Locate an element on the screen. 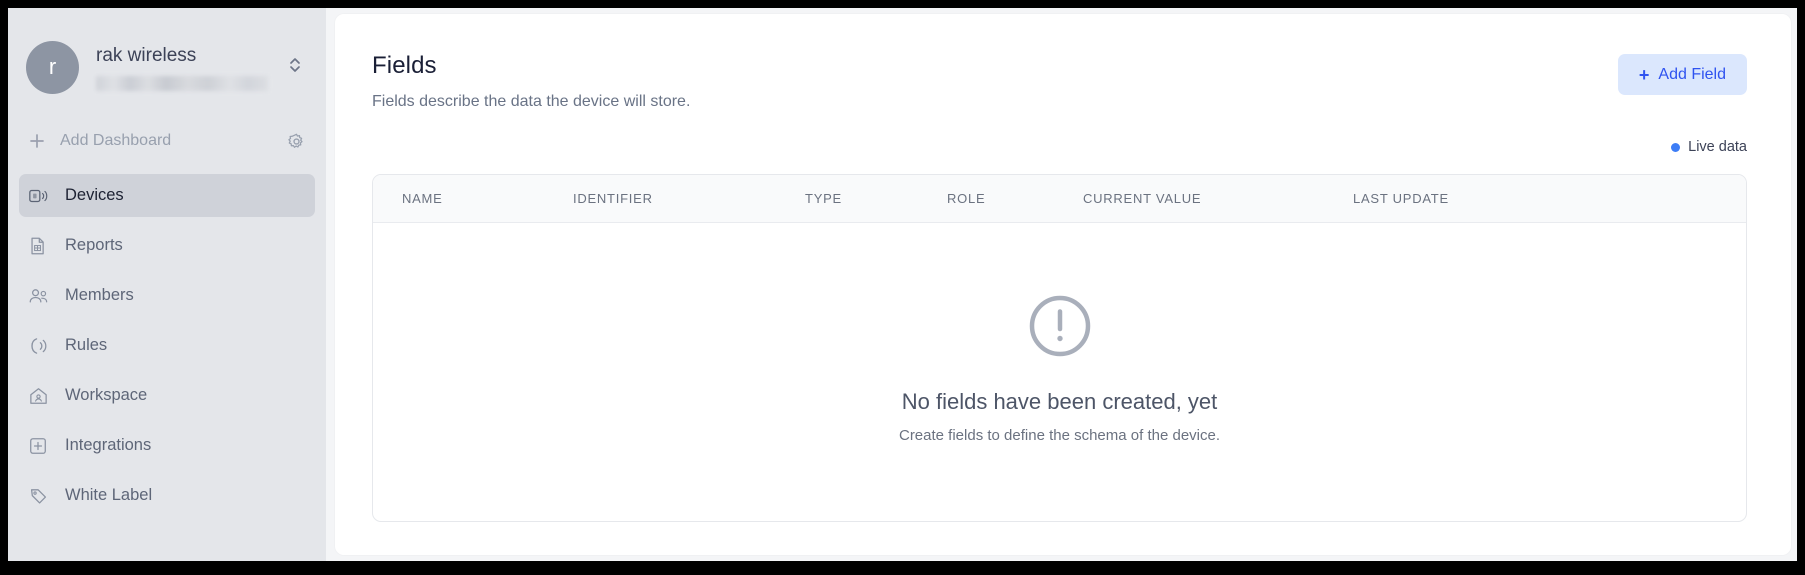 The width and height of the screenshot is (1805, 575). page-title: Fields is located at coordinates (404, 65).